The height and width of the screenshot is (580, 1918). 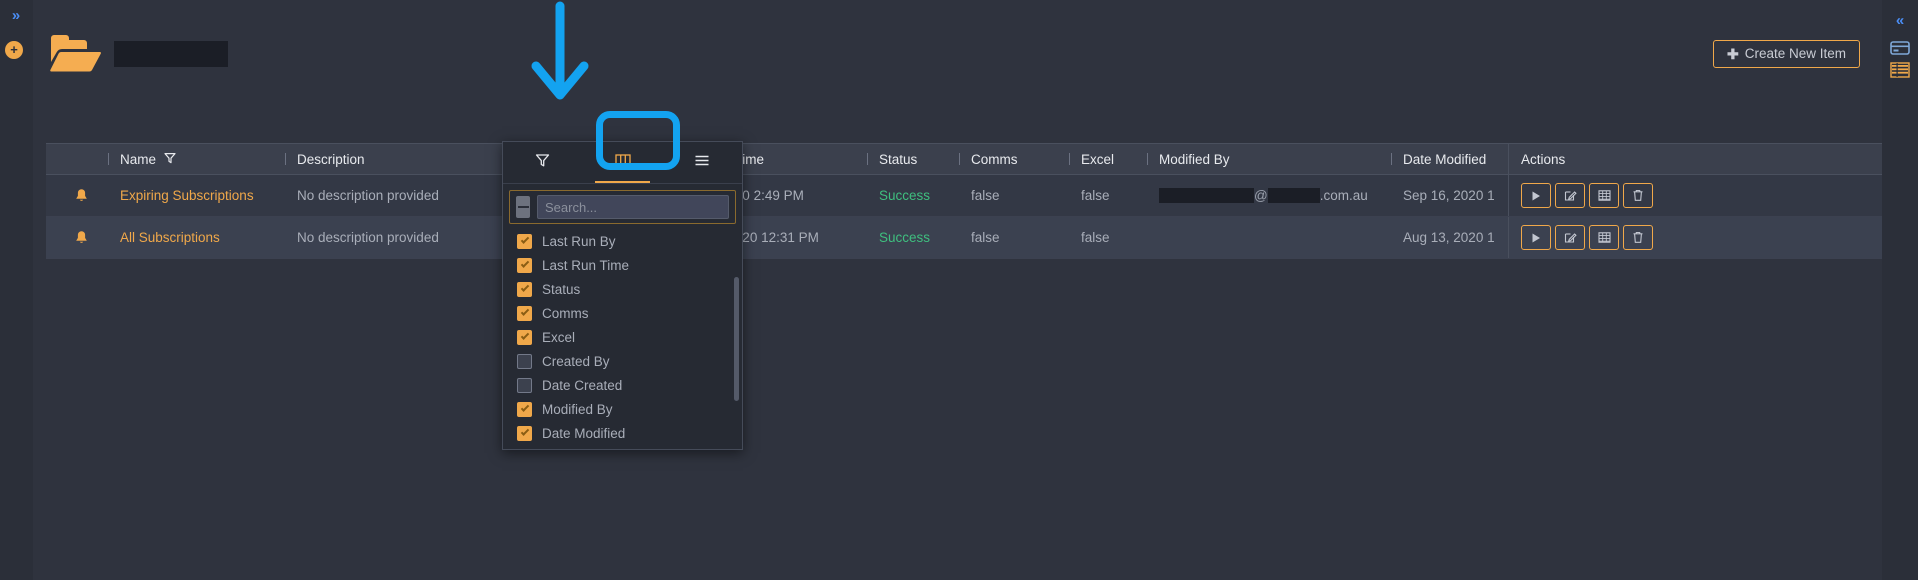 What do you see at coordinates (1095, 195) in the screenshot?
I see `row-excel: false` at bounding box center [1095, 195].